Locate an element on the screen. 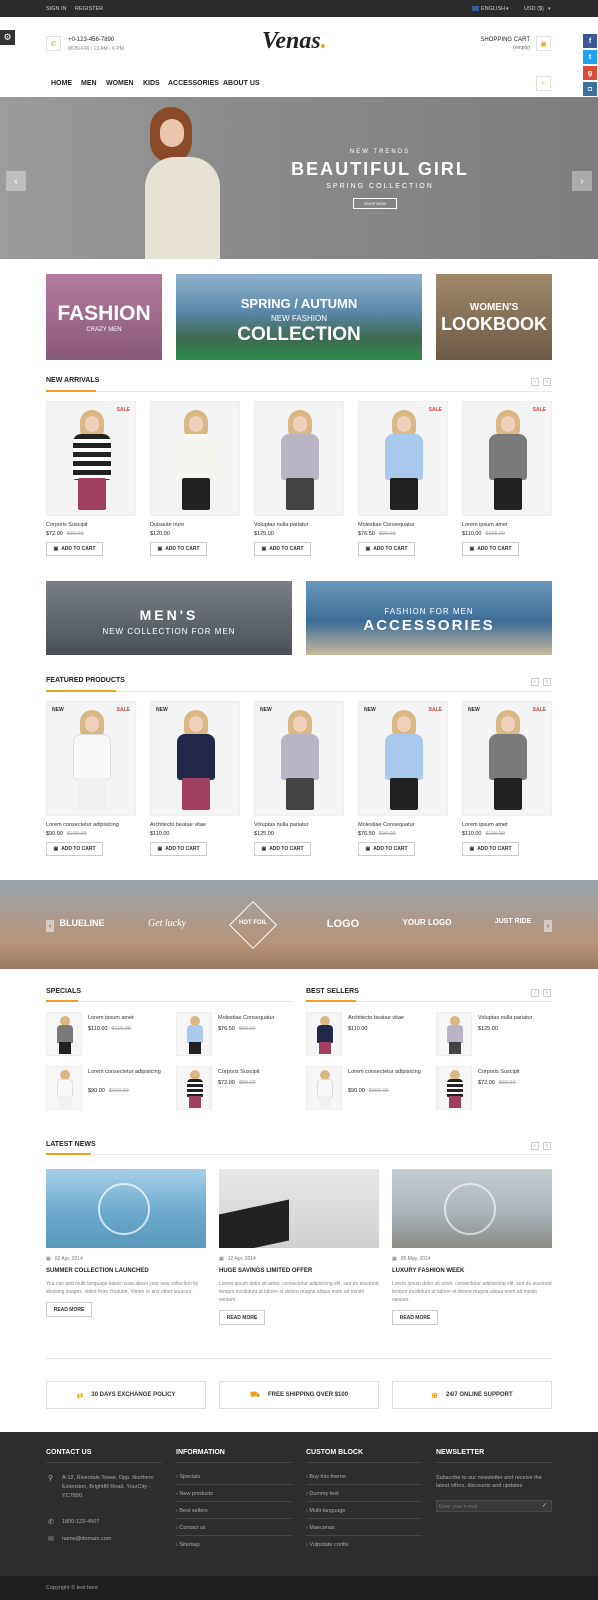 The width and height of the screenshot is (598, 1600). banner-mens: MEN'S NEW COLLECTION FOR MEN is located at coordinates (169, 618).